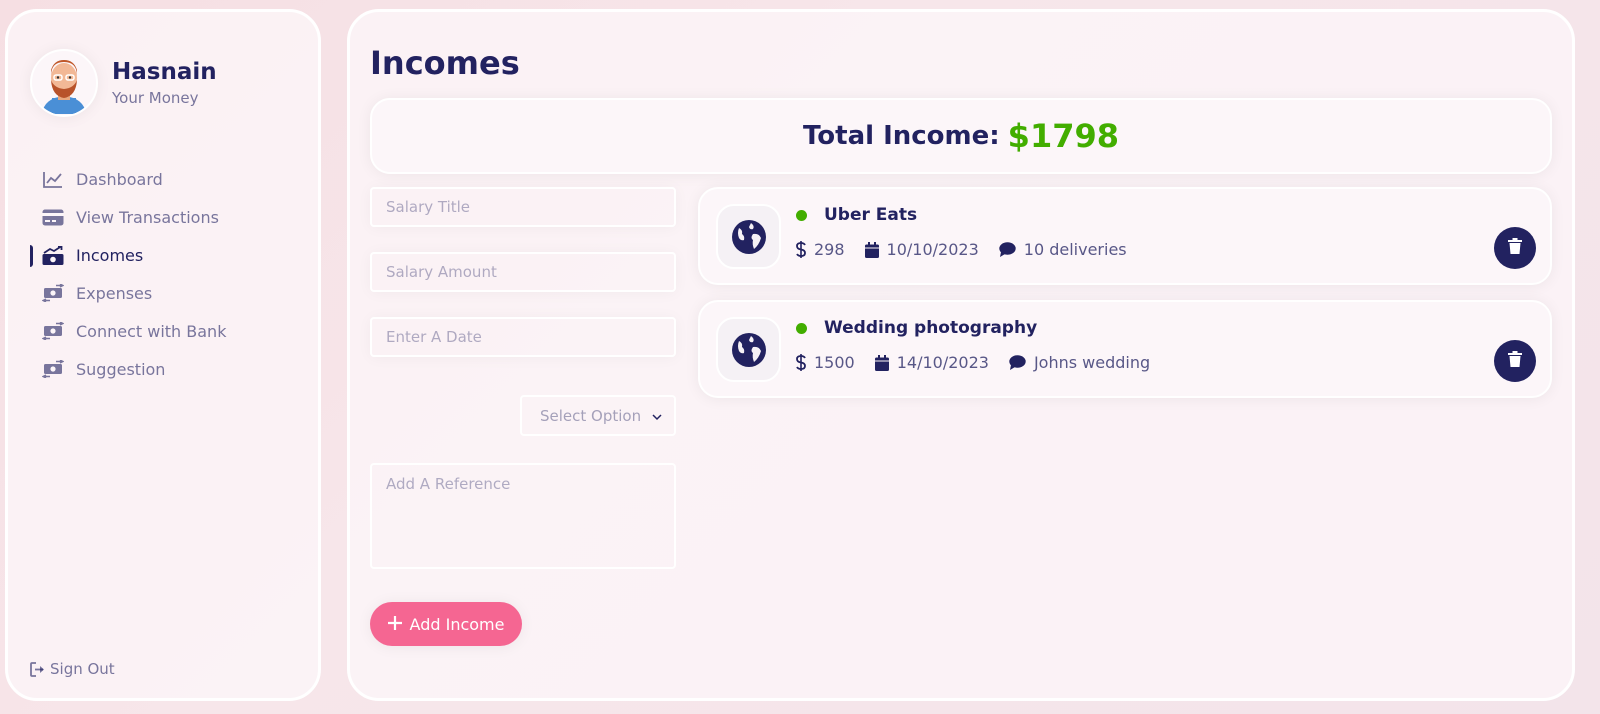 Image resolution: width=1600 pixels, height=714 pixels. What do you see at coordinates (591, 415) in the screenshot?
I see `category-select-value: Select Option` at bounding box center [591, 415].